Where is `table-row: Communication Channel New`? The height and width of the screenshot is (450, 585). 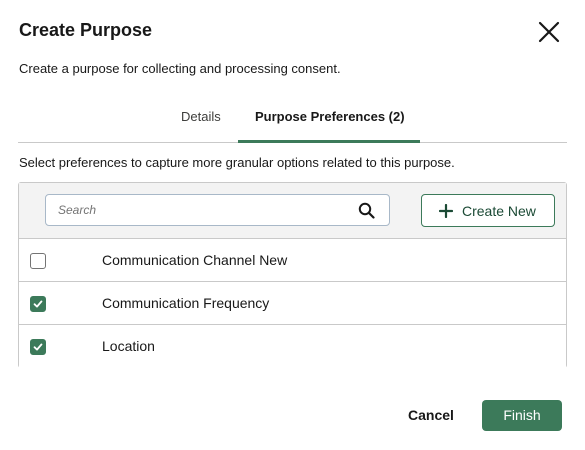 table-row: Communication Channel New is located at coordinates (292, 260).